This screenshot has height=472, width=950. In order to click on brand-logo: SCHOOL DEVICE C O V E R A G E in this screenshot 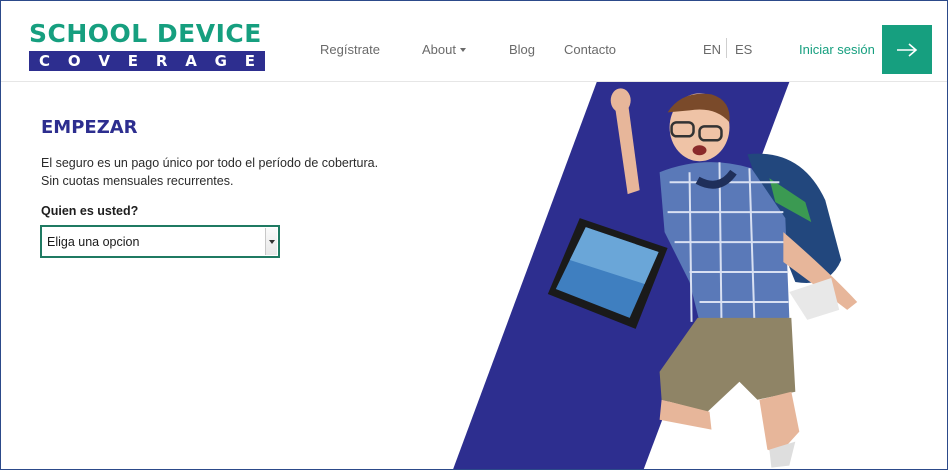, I will do `click(147, 46)`.